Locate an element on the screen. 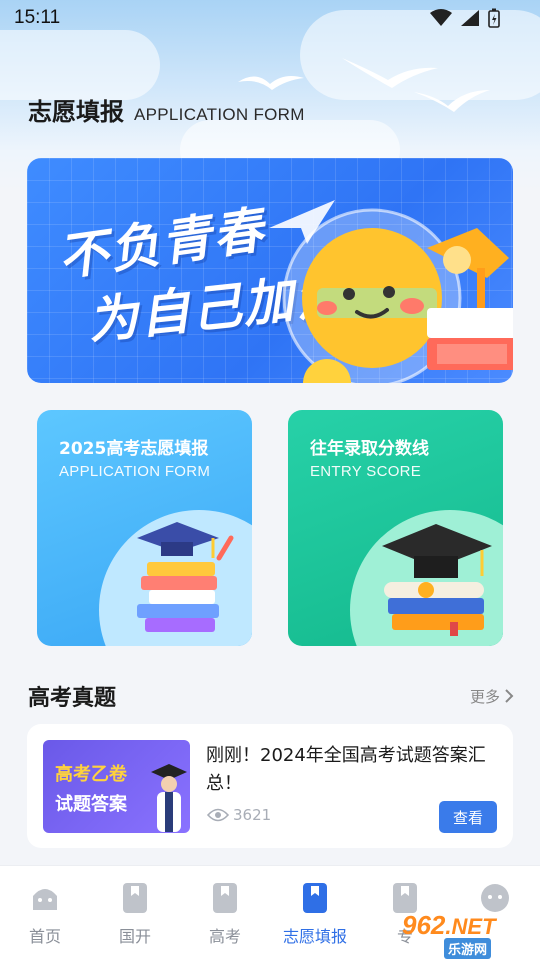  nav-label: 国开 is located at coordinates (134, 936).